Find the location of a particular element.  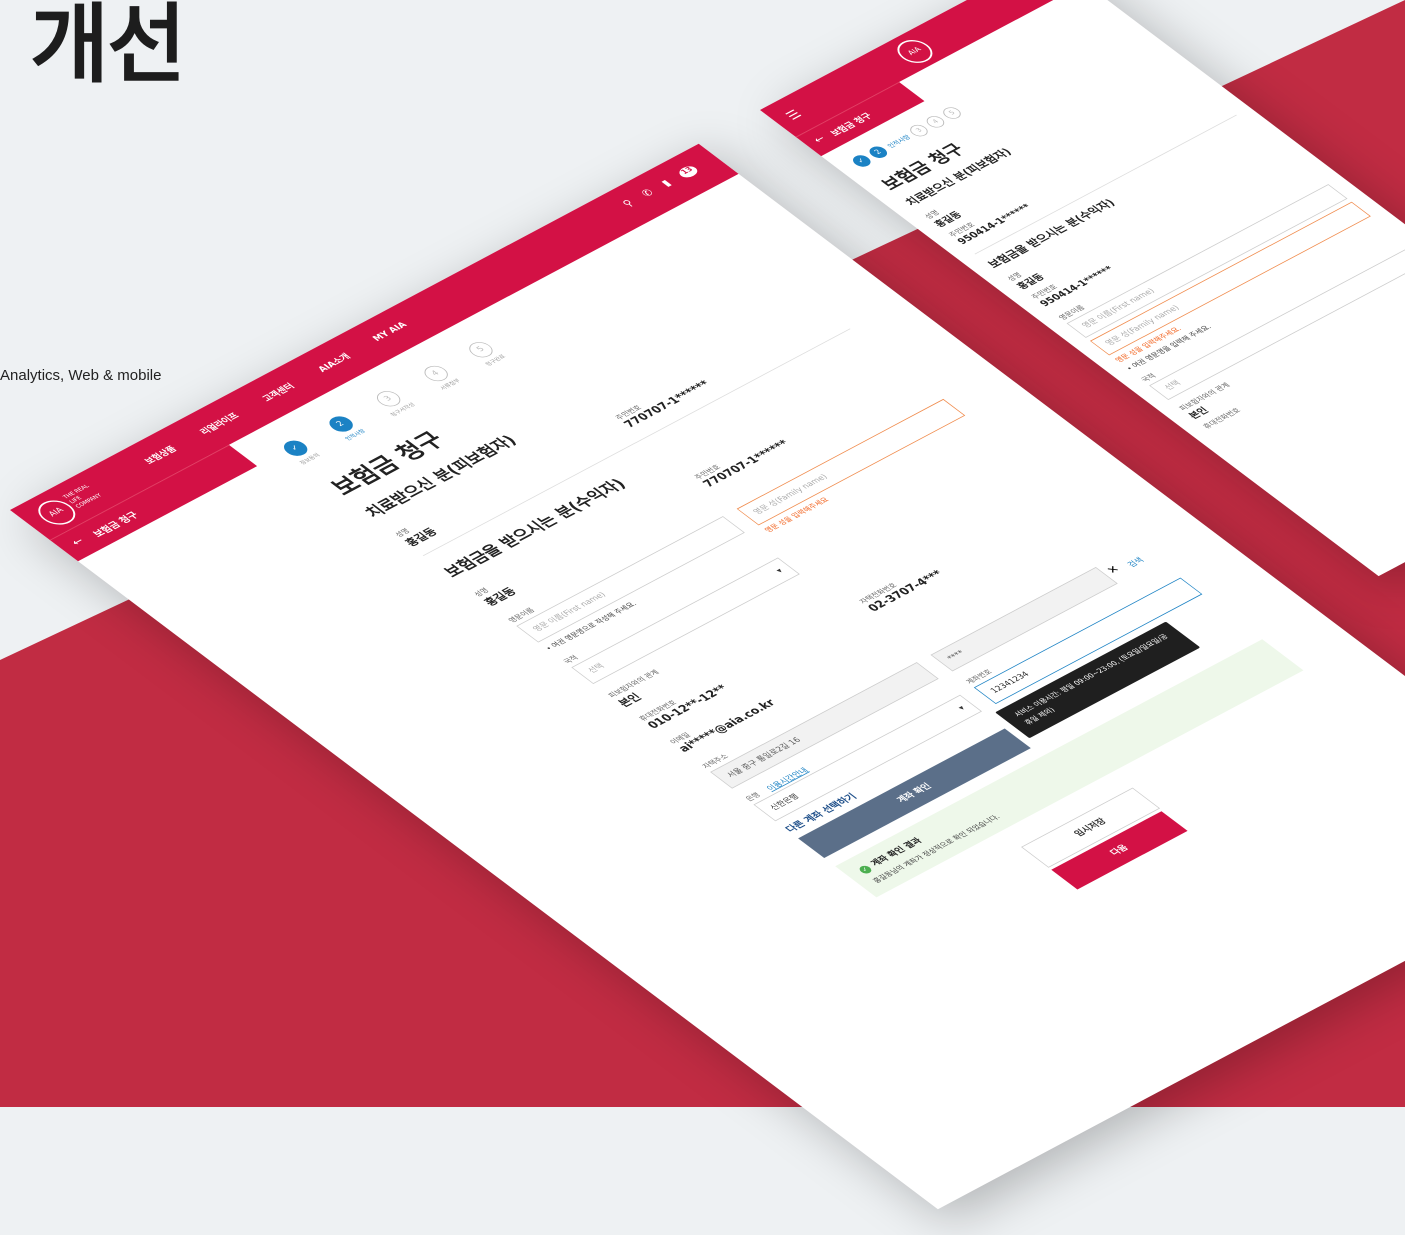

mobile-step-1: ✓ is located at coordinates (862, 161).